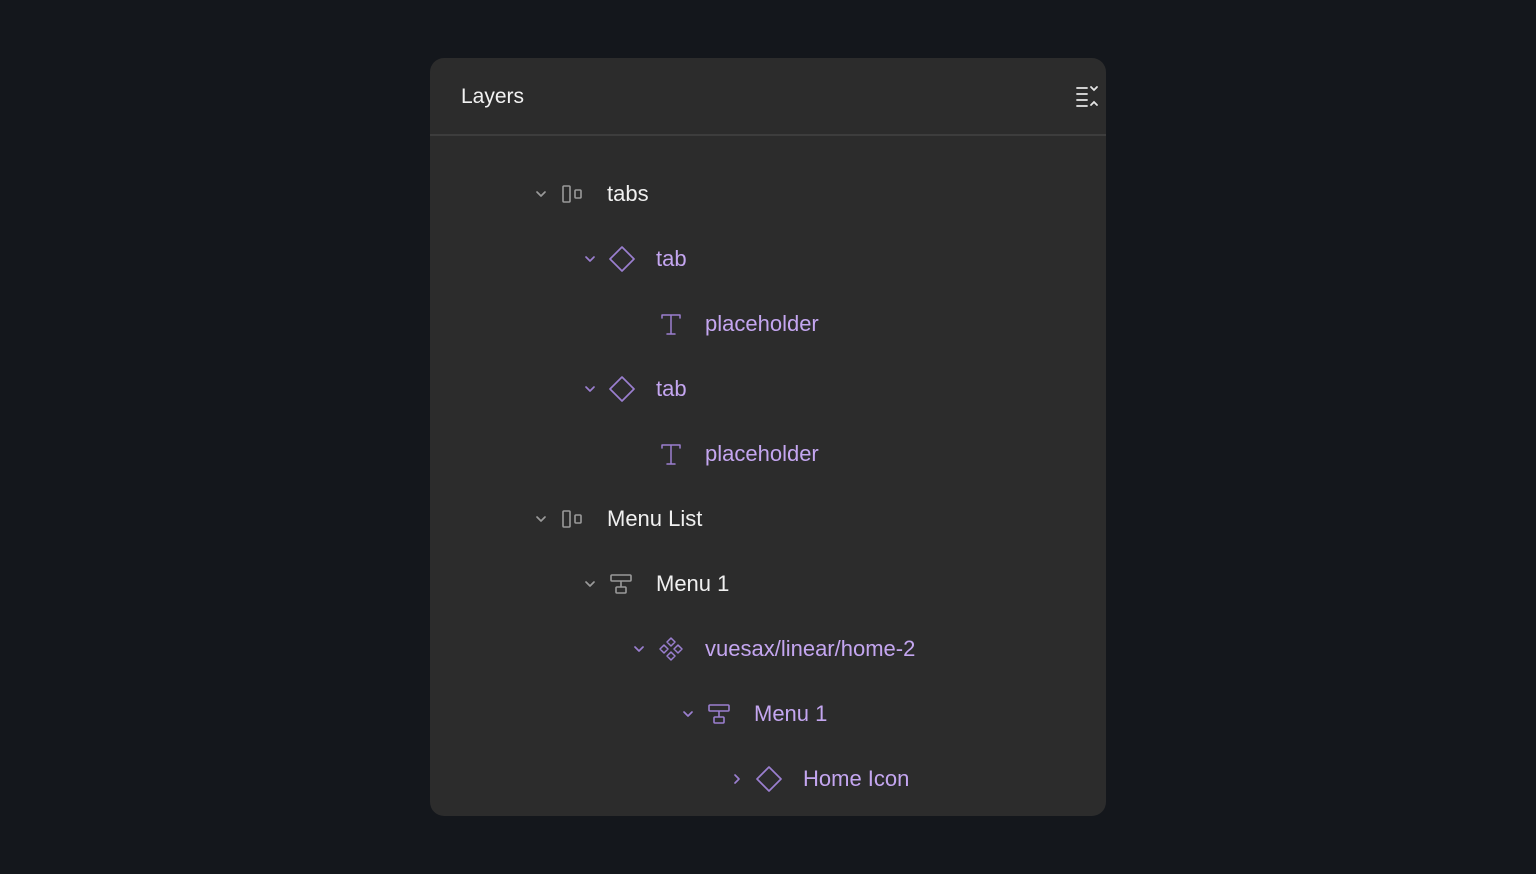 Image resolution: width=1536 pixels, height=874 pixels. Describe the element at coordinates (768, 193) in the screenshot. I see `layer-row: tabs` at that location.